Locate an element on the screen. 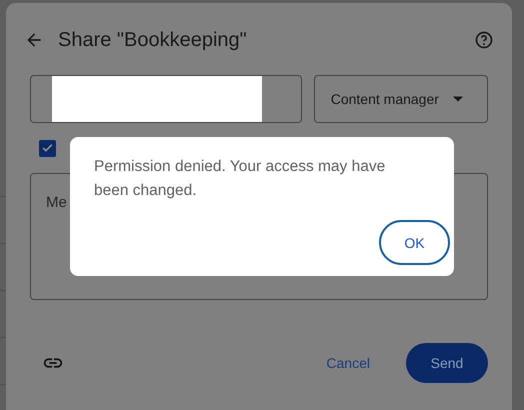 This screenshot has height=410, width=524. dialog-title: Share "Bookkeeping" is located at coordinates (153, 40).